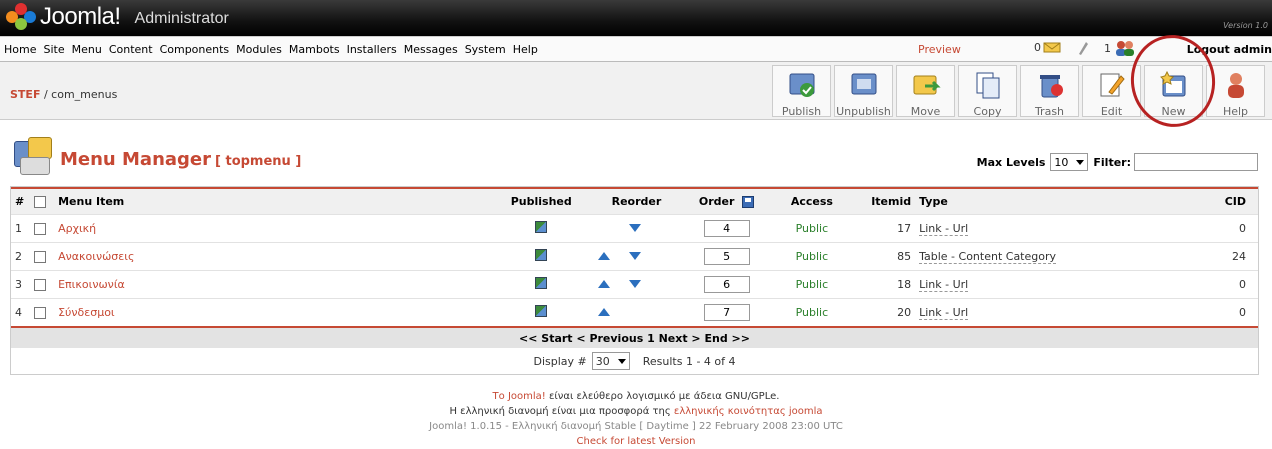 The image size is (1272, 449). What do you see at coordinates (86, 49) in the screenshot?
I see `menu-menu: Menu` at bounding box center [86, 49].